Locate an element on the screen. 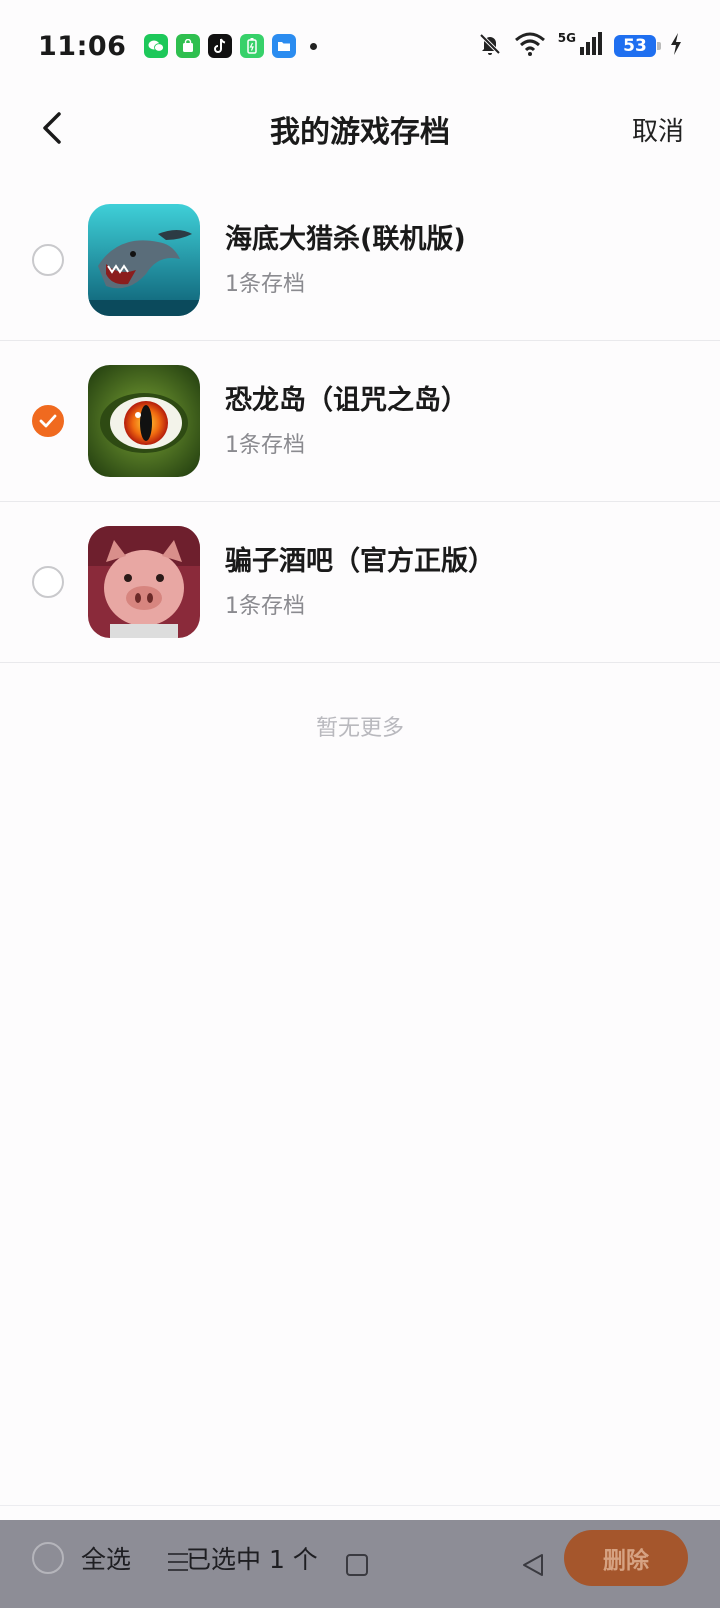 The width and height of the screenshot is (720, 1608). mute-icon is located at coordinates (490, 46).